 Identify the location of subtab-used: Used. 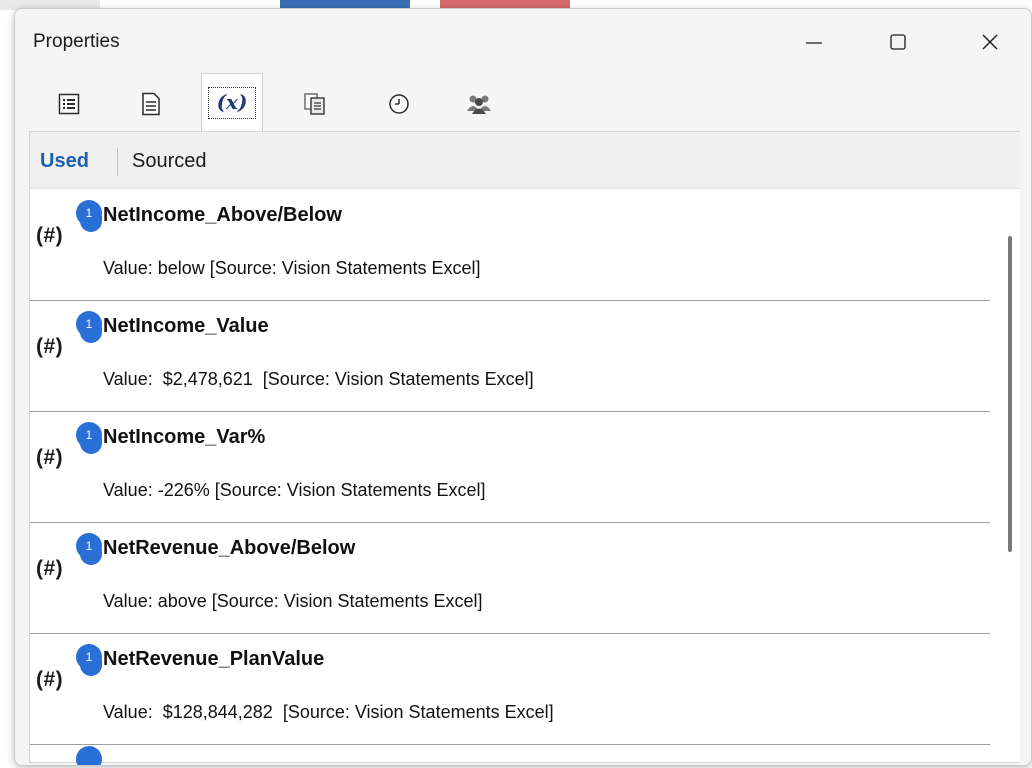
(64, 161).